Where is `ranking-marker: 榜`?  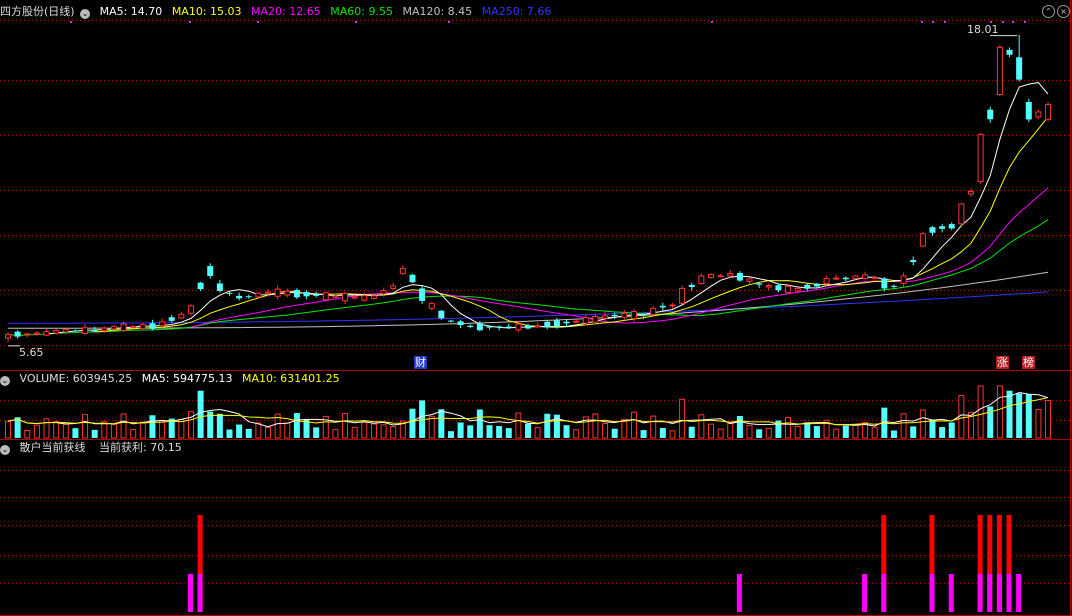 ranking-marker: 榜 is located at coordinates (1028, 362).